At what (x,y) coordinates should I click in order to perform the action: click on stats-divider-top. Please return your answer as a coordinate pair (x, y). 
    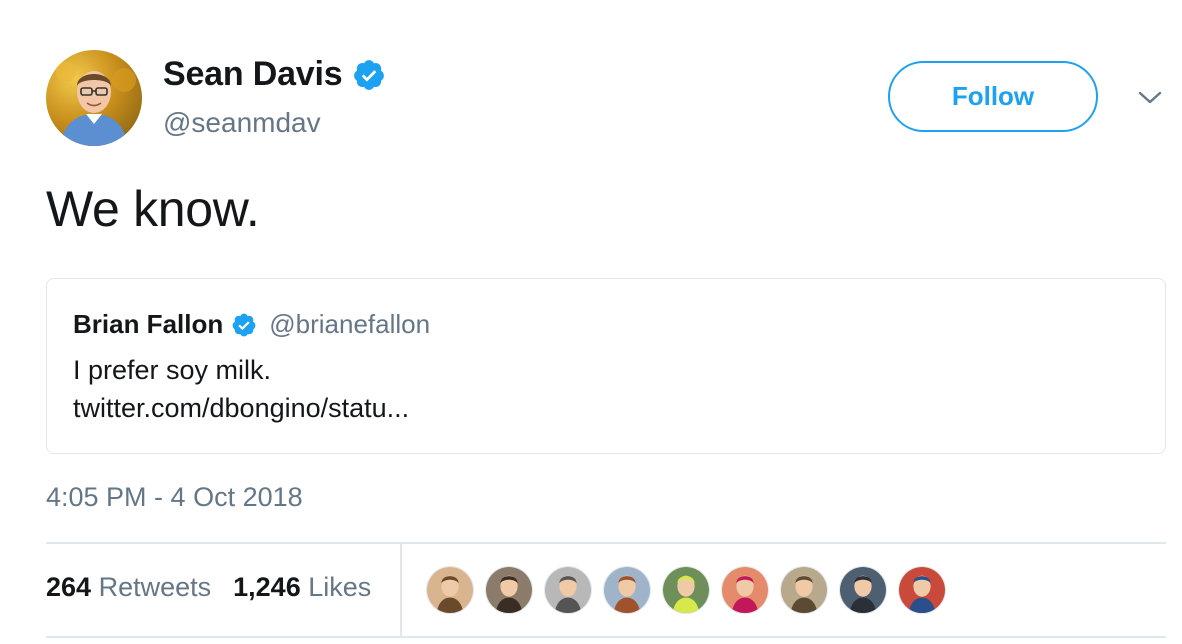
    Looking at the image, I should click on (606, 543).